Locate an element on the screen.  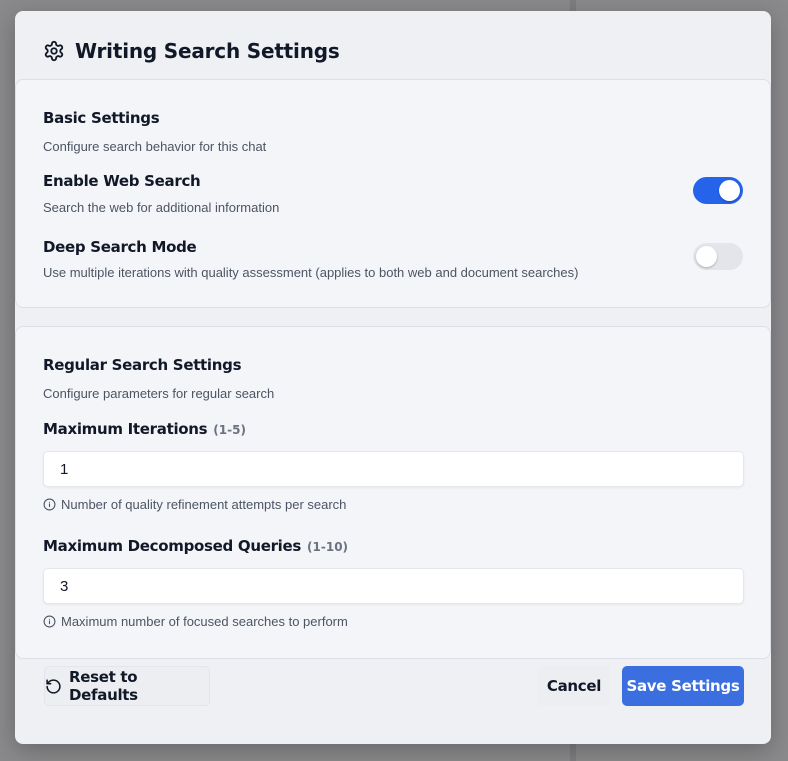
max-iterations-label-text: Maximum Iterations is located at coordinates (125, 429).